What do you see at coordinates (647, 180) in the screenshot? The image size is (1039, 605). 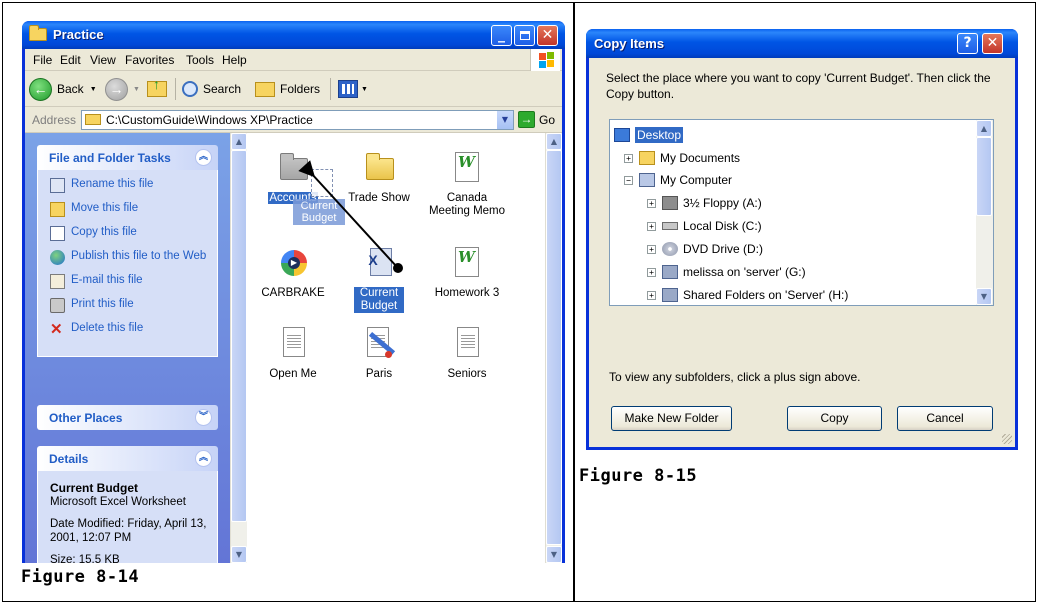 I see `my-computer-icon` at bounding box center [647, 180].